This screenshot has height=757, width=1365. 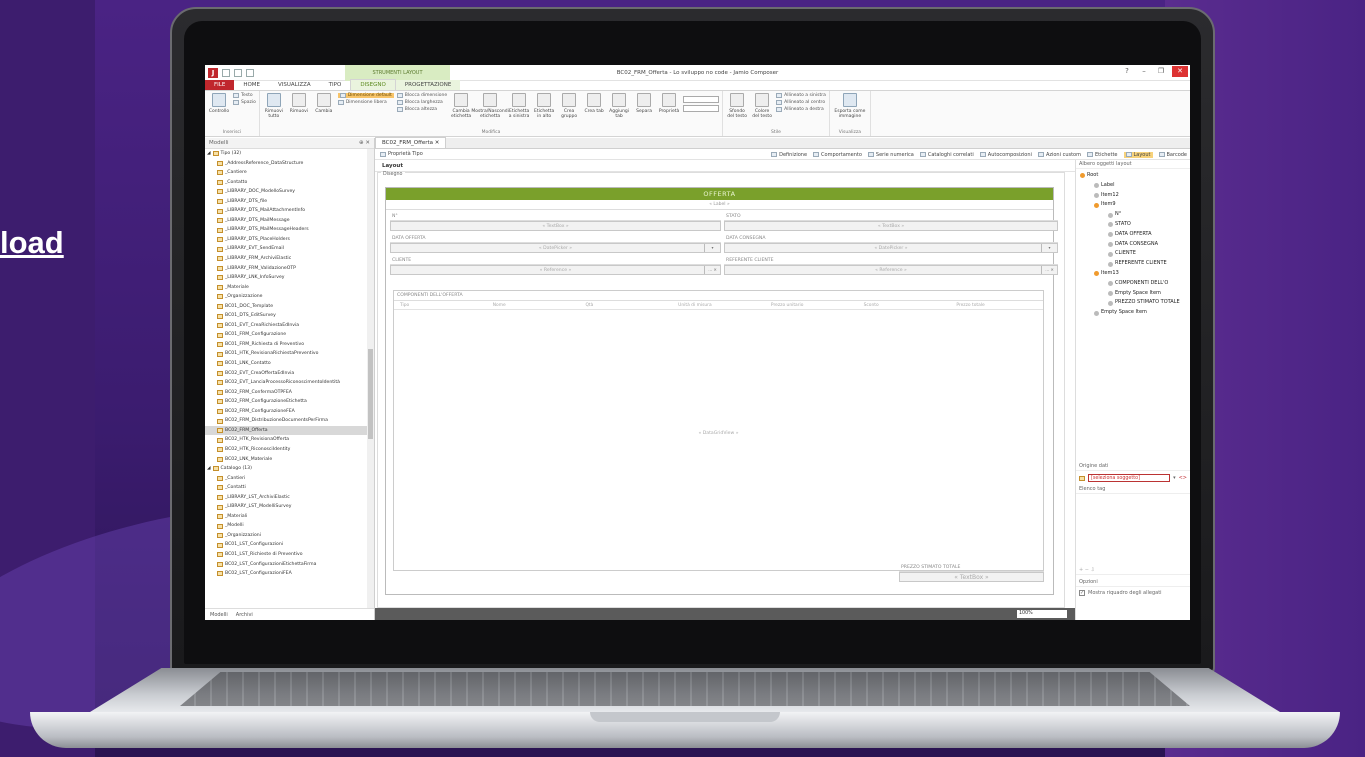 I want to click on tree-item: _LIBRARY_DTS_MailAttachmentInfo, so click(x=286, y=211).